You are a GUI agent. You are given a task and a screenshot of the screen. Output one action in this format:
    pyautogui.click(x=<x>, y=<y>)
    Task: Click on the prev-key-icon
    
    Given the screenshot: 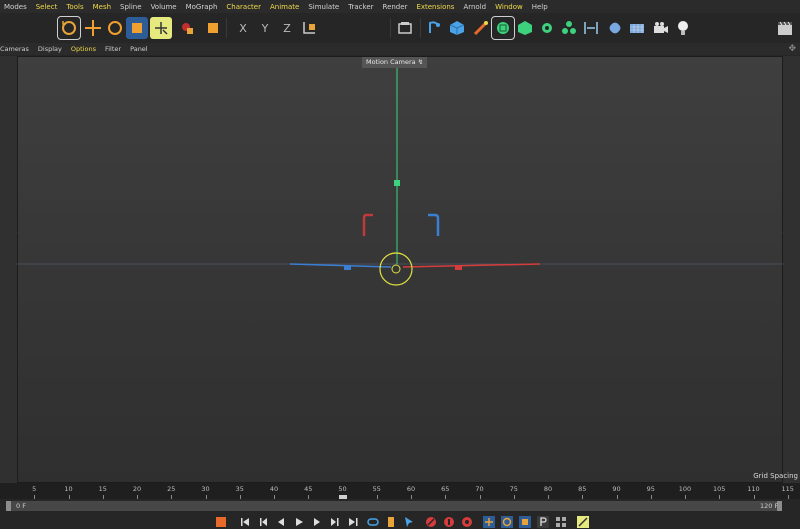 What is the action you would take?
    pyautogui.click(x=263, y=522)
    